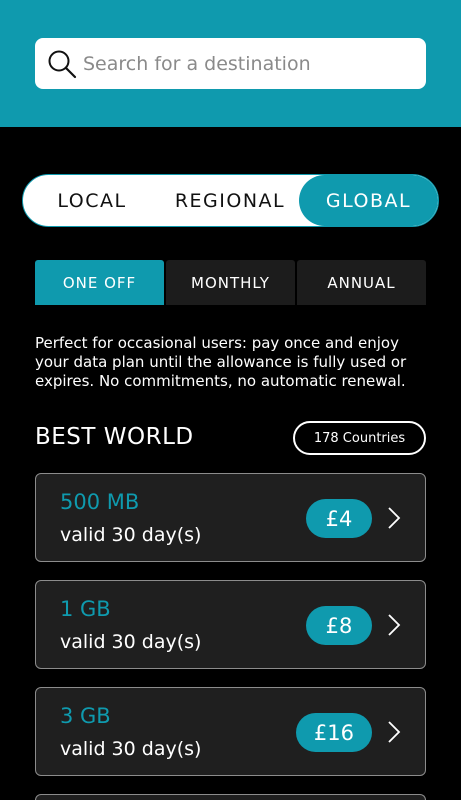 The image size is (461, 800). I want to click on plan-amount: 500 MB, so click(100, 502).